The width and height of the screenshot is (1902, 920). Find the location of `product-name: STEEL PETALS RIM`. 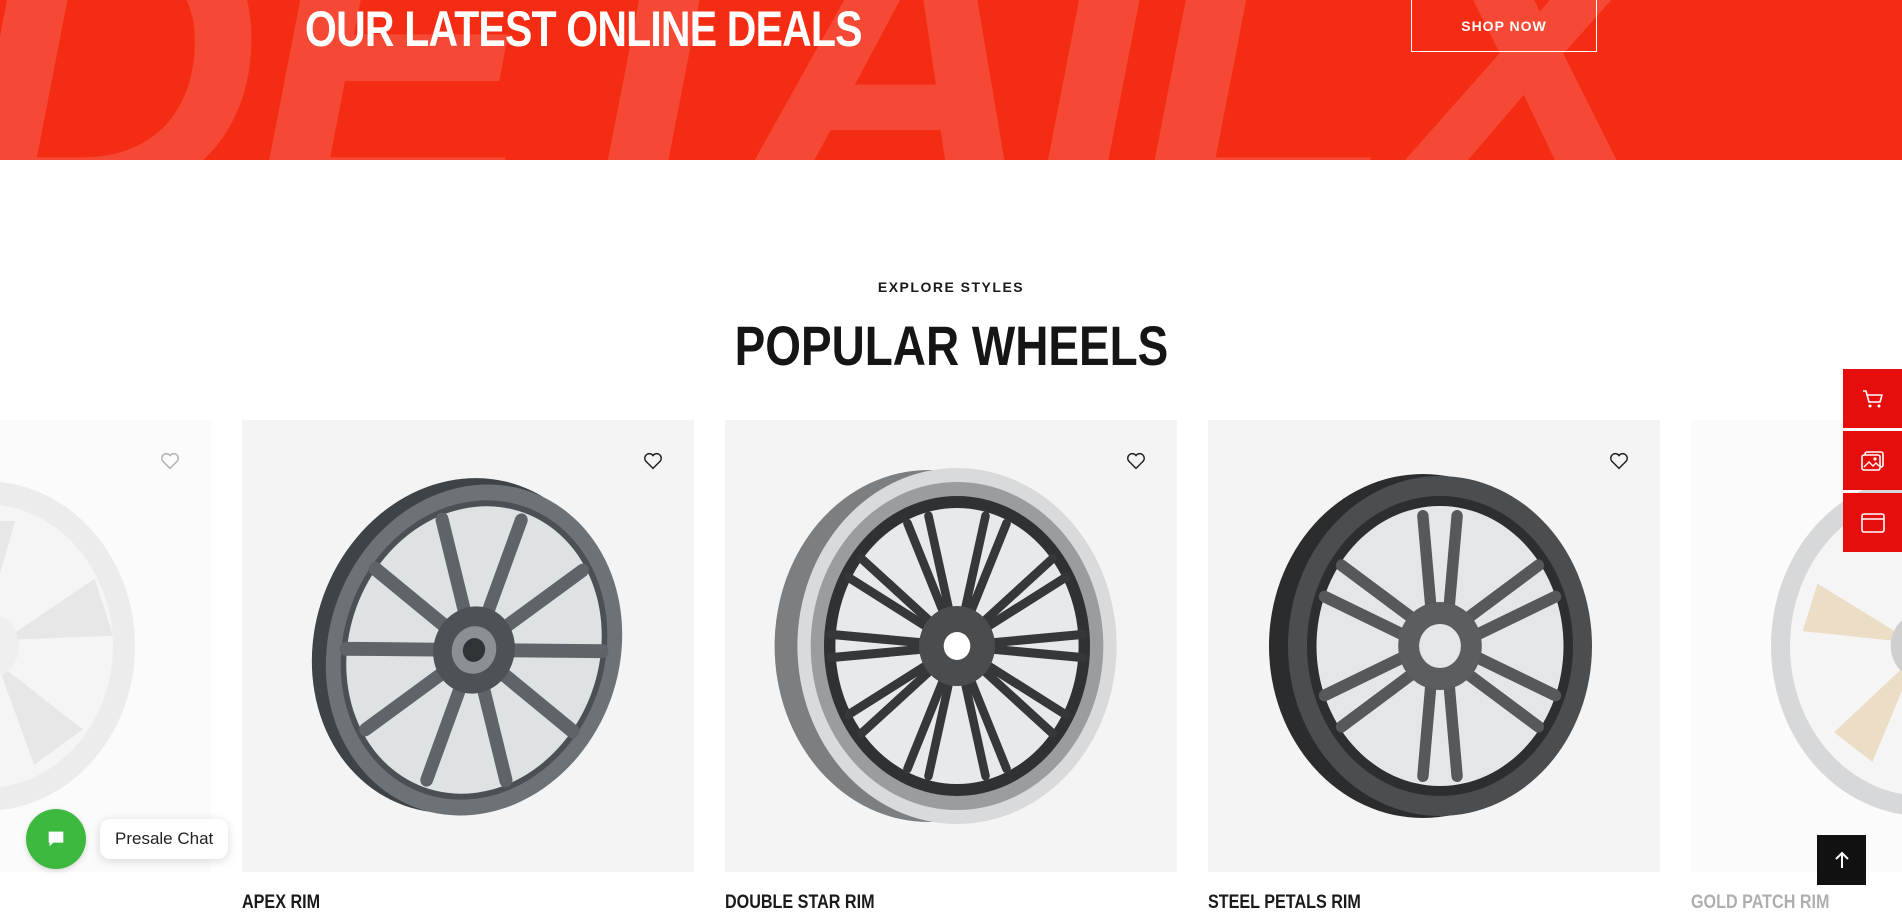

product-name: STEEL PETALS RIM is located at coordinates (1284, 903).